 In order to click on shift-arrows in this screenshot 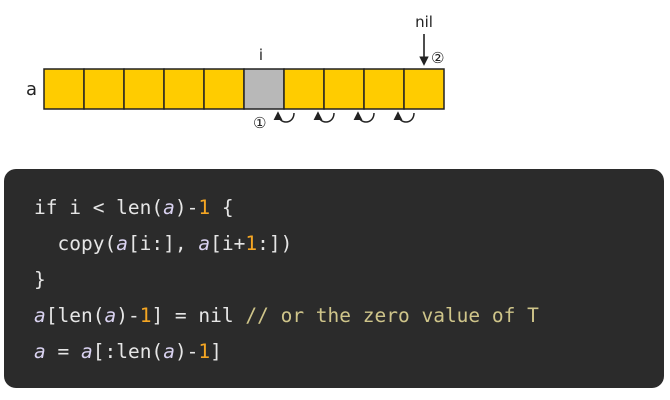, I will do `click(344, 117)`.